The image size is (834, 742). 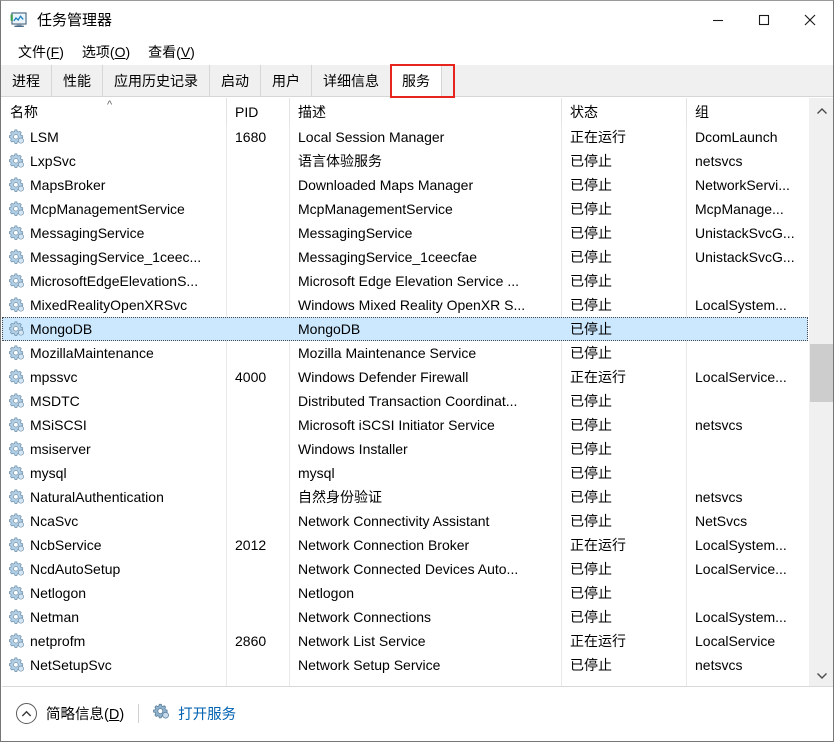 What do you see at coordinates (26, 713) in the screenshot?
I see `chevron-up-icon` at bounding box center [26, 713].